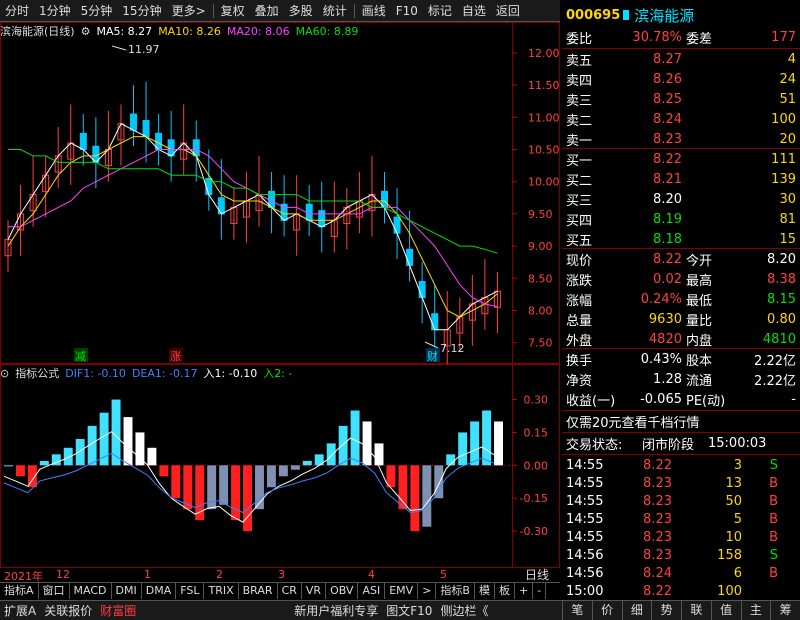 The image size is (800, 620). What do you see at coordinates (699, 281) in the screenshot?
I see `quote-label2: 最高` at bounding box center [699, 281].